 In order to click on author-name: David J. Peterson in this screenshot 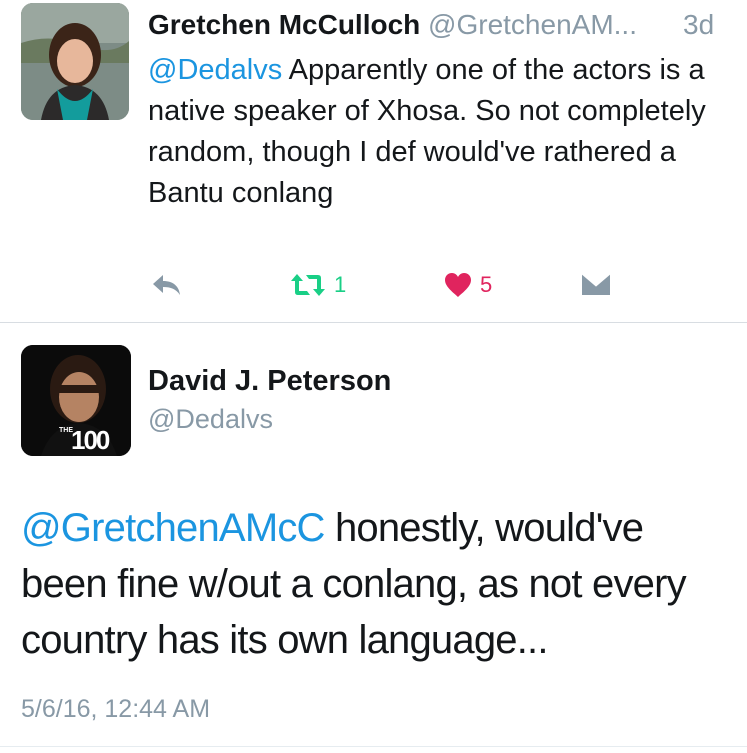, I will do `click(269, 381)`.